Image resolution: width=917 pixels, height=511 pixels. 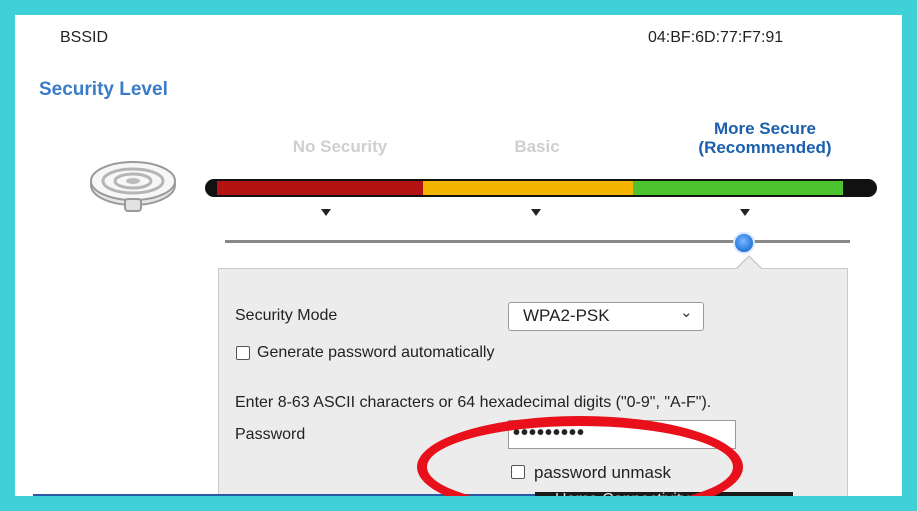 What do you see at coordinates (528, 188) in the screenshot?
I see `level-segment-basic` at bounding box center [528, 188].